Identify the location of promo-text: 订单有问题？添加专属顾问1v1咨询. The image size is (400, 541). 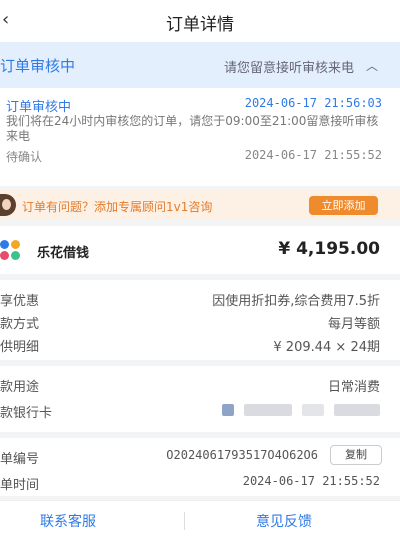
(117, 207).